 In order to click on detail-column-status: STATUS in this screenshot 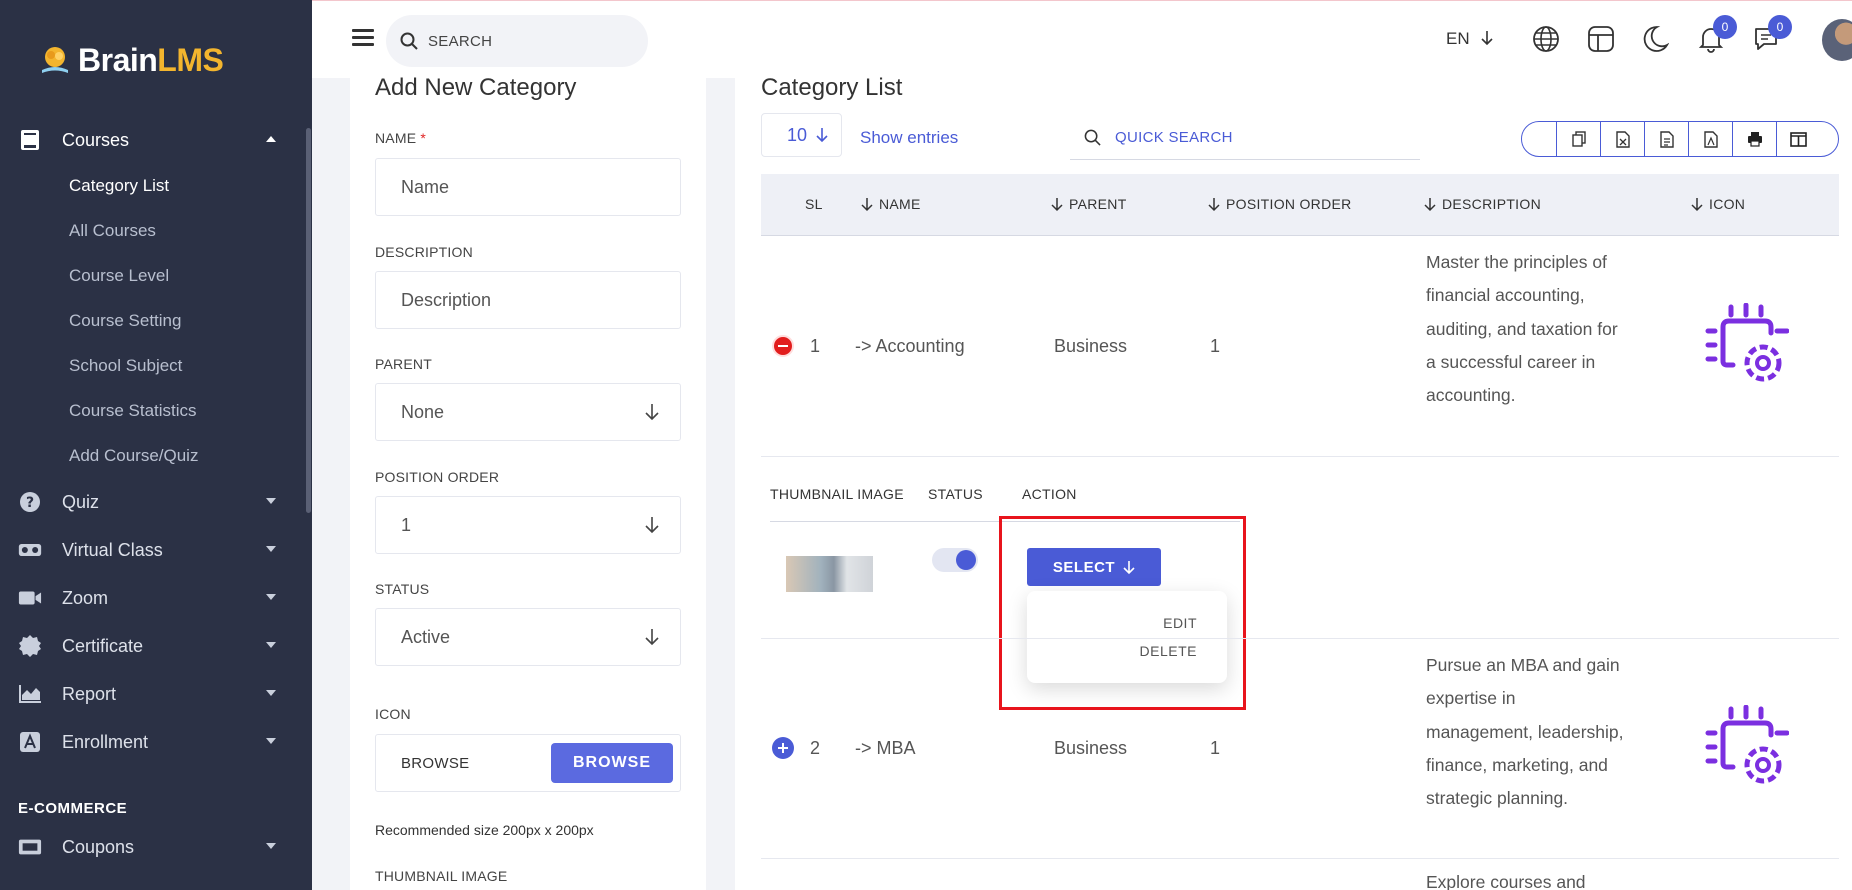, I will do `click(955, 494)`.